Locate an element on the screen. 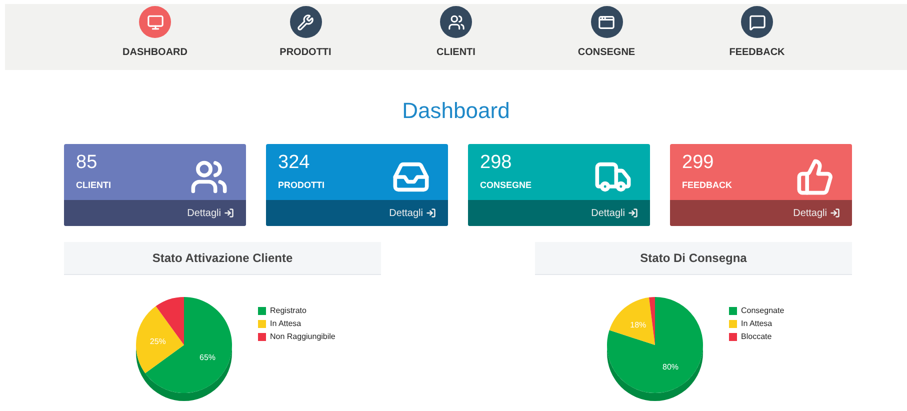  stat-label: CLIENTI is located at coordinates (93, 185).